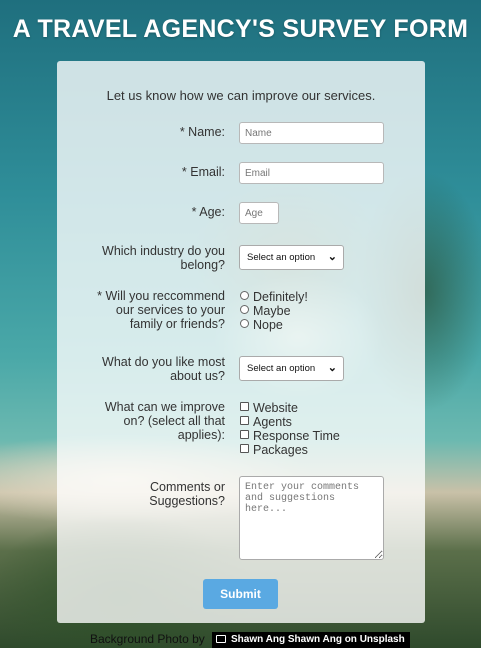 The image size is (481, 648). I want to click on recommend-label-line2: our services to your, so click(170, 310).